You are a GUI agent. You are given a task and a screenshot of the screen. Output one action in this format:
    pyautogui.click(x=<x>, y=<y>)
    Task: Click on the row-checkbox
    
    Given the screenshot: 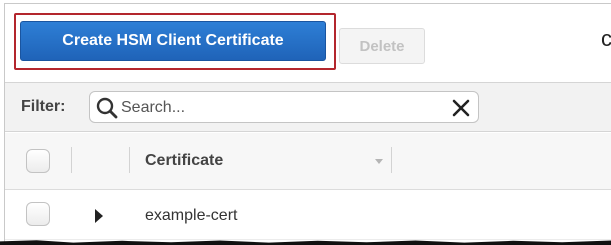 What is the action you would take?
    pyautogui.click(x=38, y=214)
    